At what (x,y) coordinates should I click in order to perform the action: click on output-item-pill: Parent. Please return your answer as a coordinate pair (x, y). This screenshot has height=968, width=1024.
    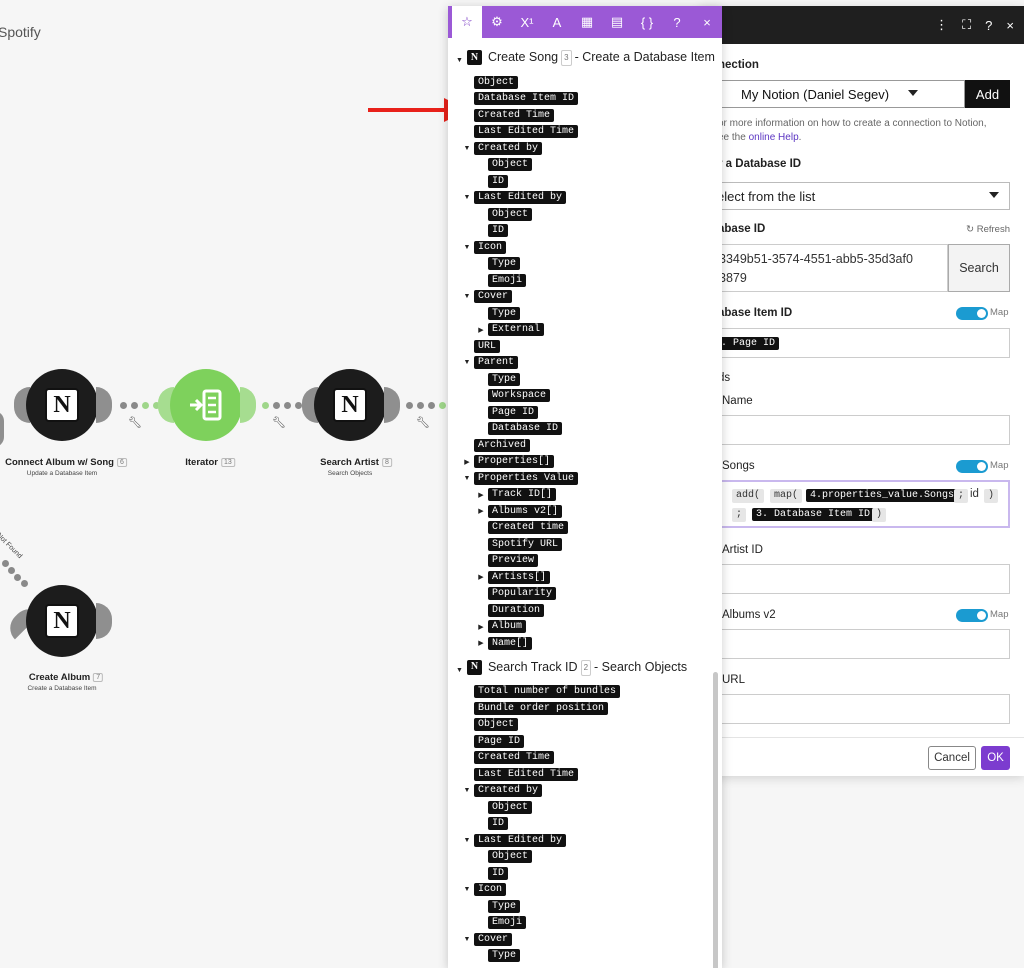
    Looking at the image, I should click on (496, 363).